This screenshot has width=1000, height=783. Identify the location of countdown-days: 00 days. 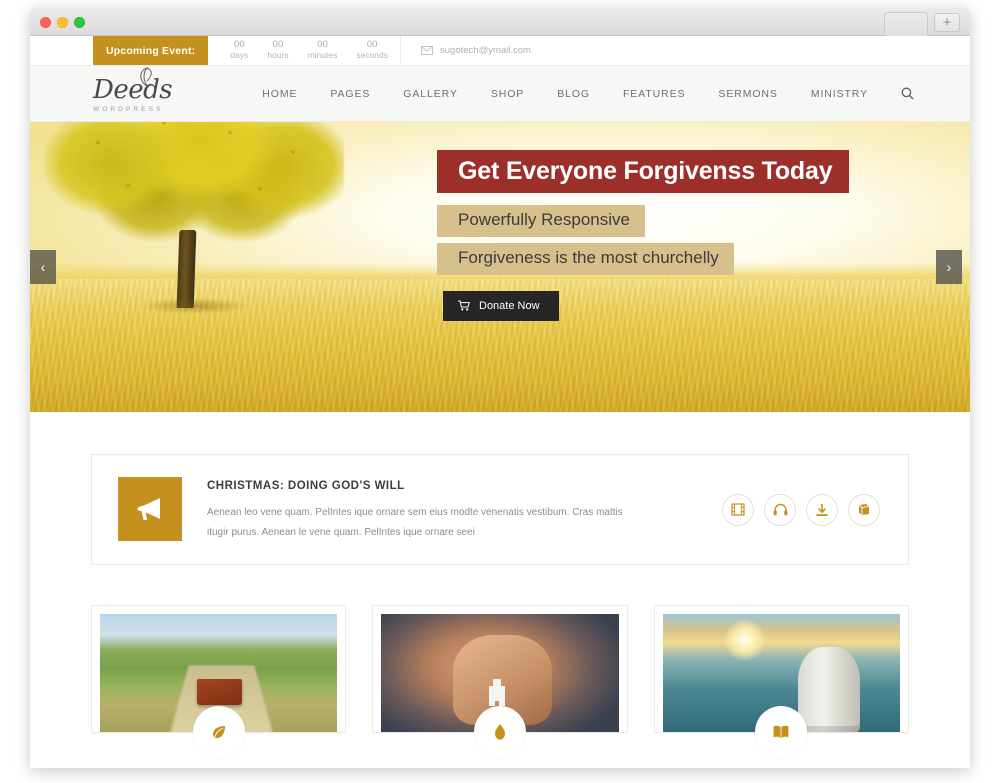
(239, 50).